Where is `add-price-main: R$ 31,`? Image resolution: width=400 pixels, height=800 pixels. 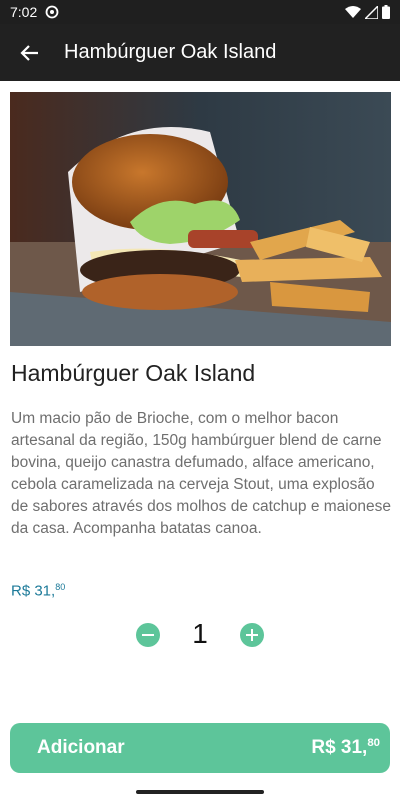
add-price-main: R$ 31, is located at coordinates (339, 747).